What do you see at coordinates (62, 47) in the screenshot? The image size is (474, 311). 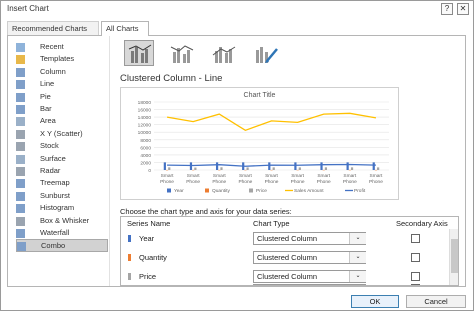 I see `sidebar-item-recent: Recent` at bounding box center [62, 47].